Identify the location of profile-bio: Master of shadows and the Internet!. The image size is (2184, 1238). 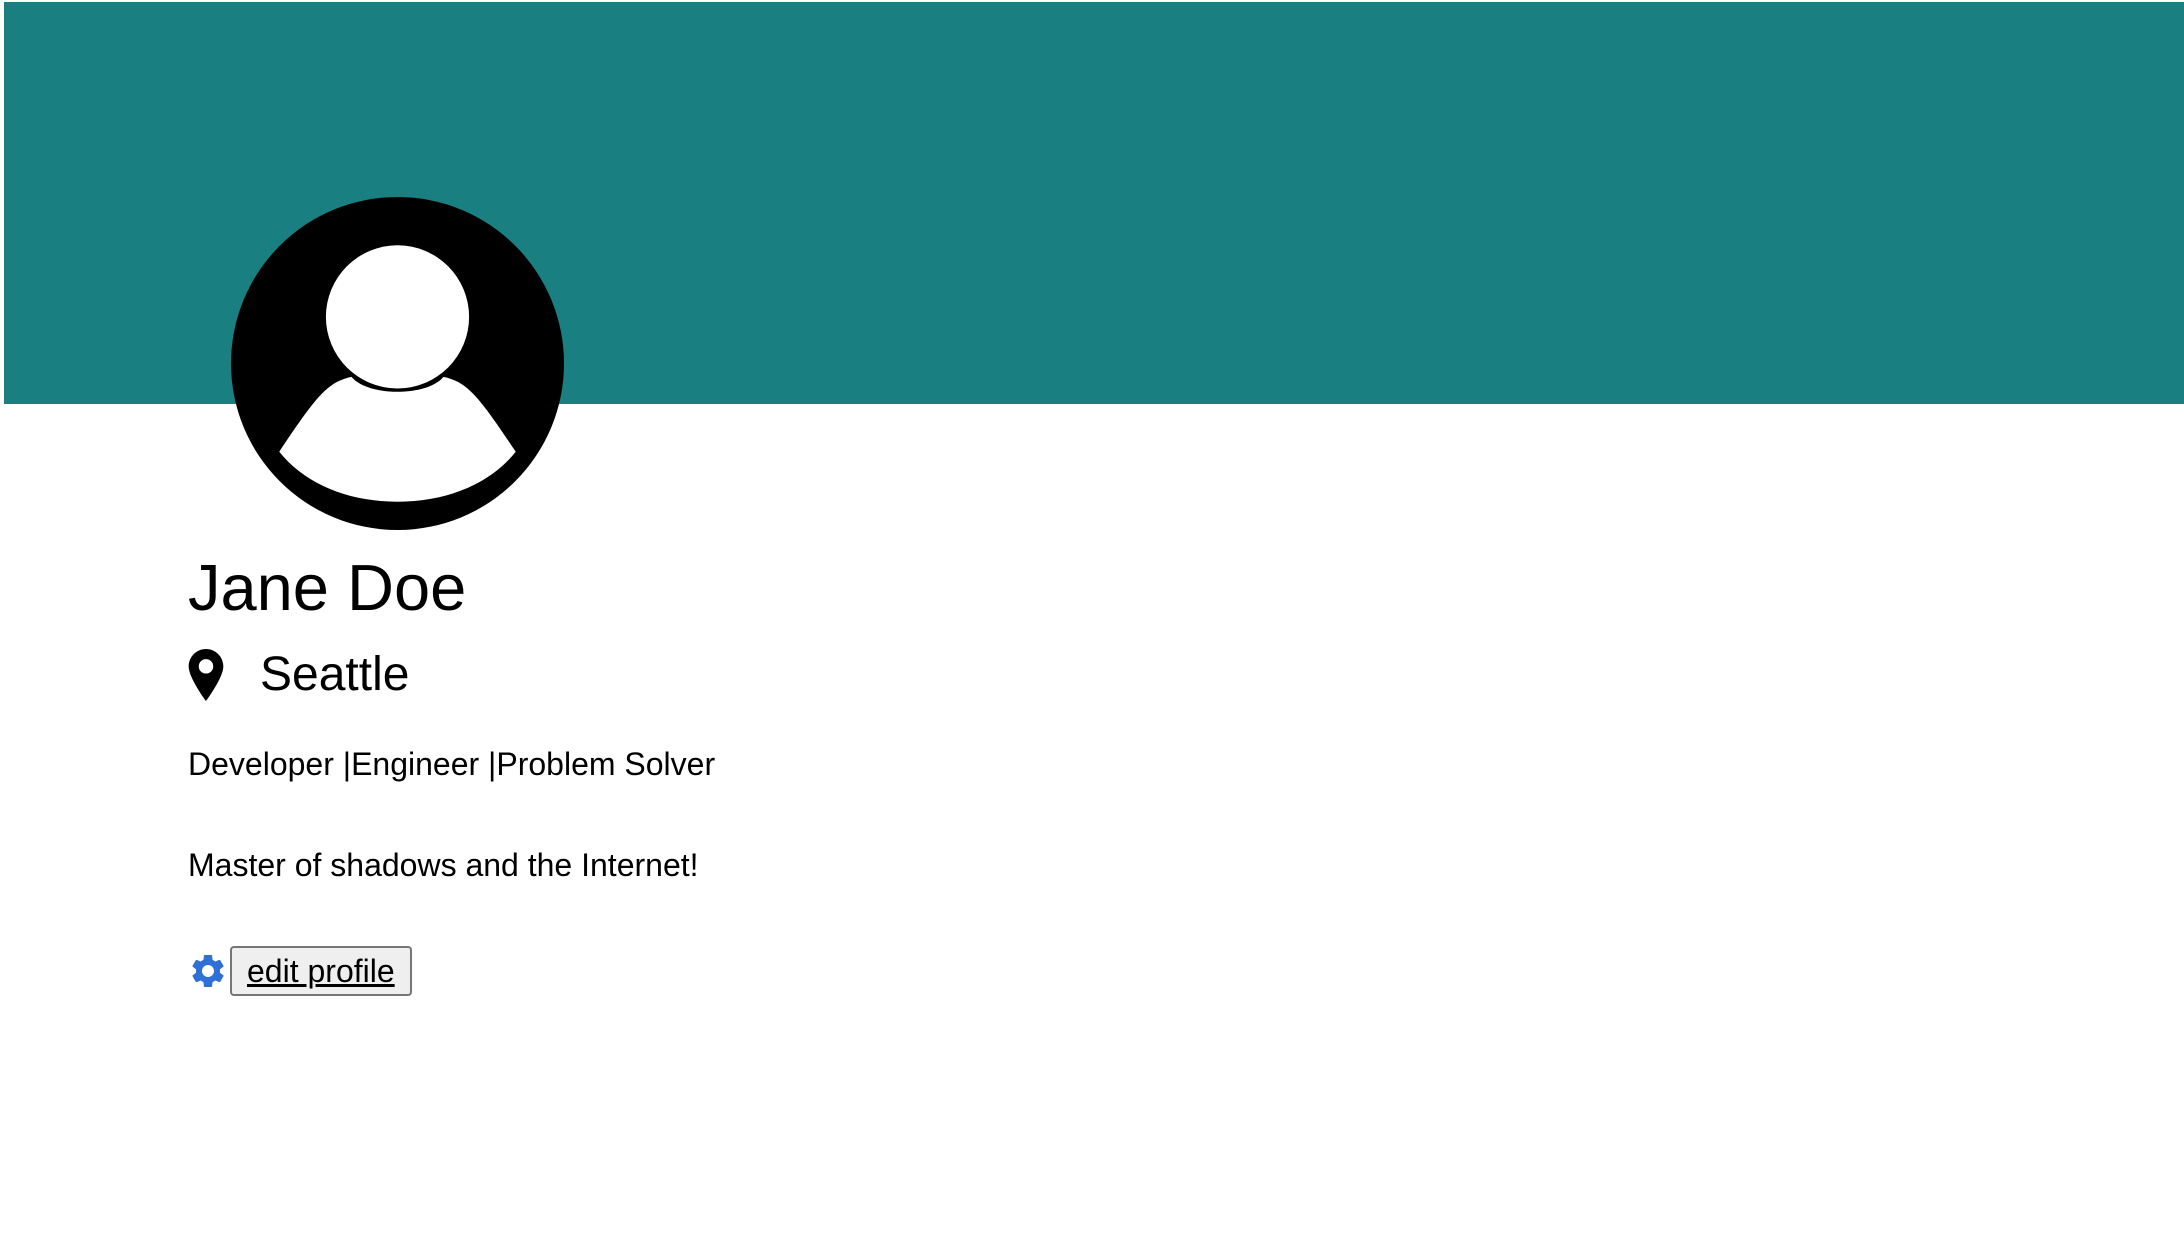
(443, 865).